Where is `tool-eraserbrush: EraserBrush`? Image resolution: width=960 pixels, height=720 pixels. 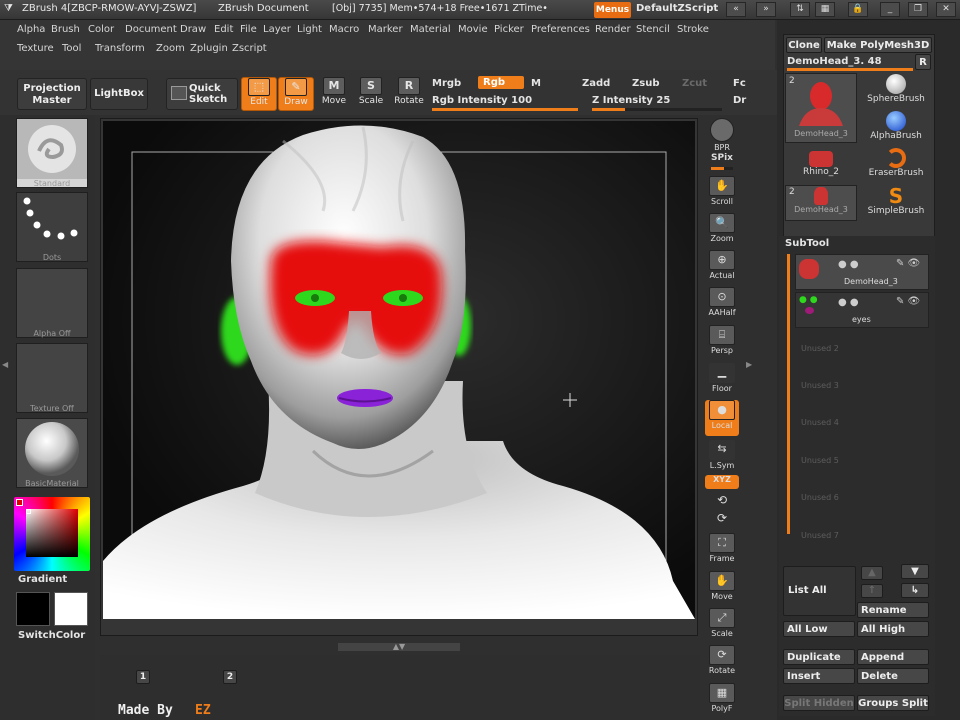
tool-eraserbrush: EraserBrush is located at coordinates (896, 165).